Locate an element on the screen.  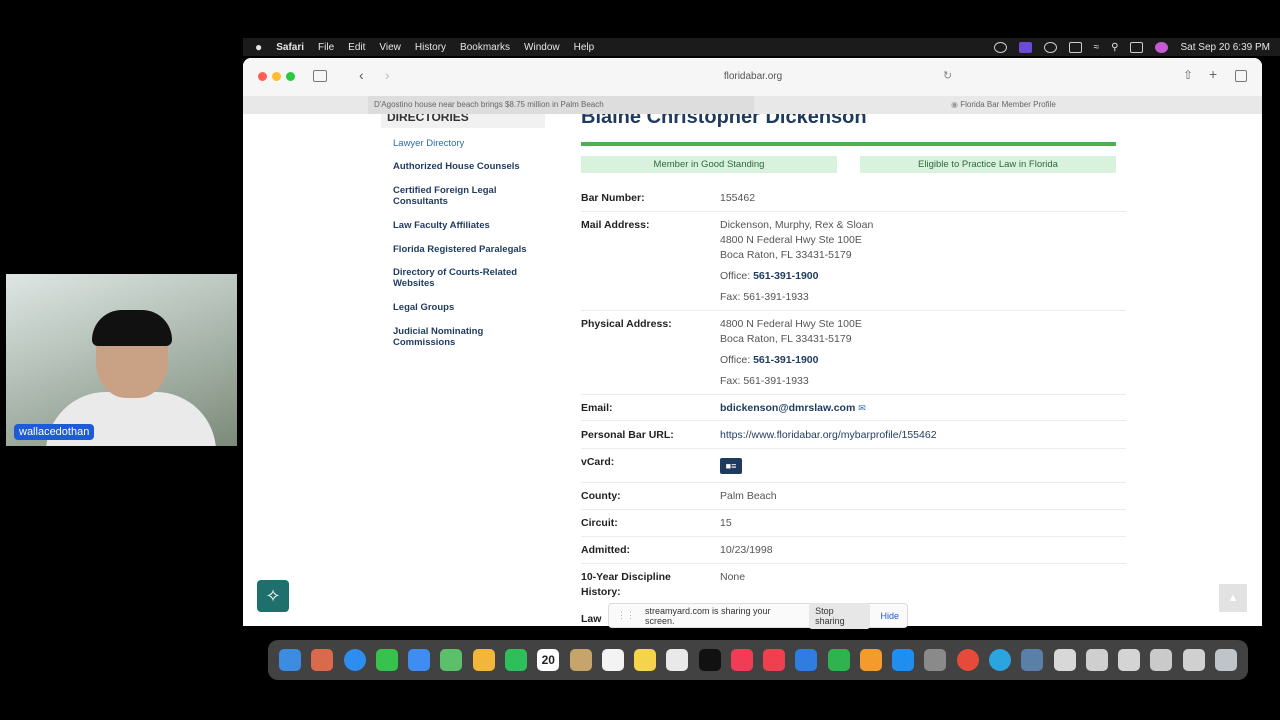
scroll-to-top-icon: ▲ is located at coordinates (1233, 598).